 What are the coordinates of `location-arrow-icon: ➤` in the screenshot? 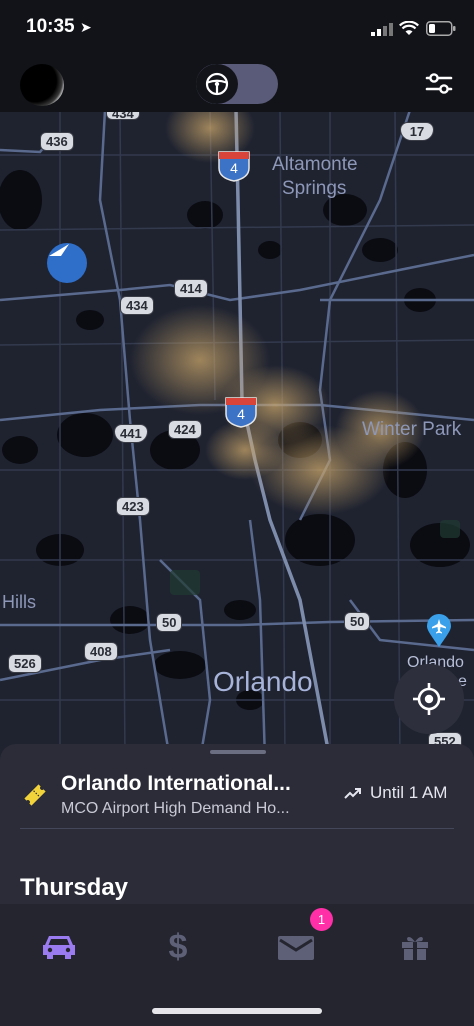 It's located at (86, 27).